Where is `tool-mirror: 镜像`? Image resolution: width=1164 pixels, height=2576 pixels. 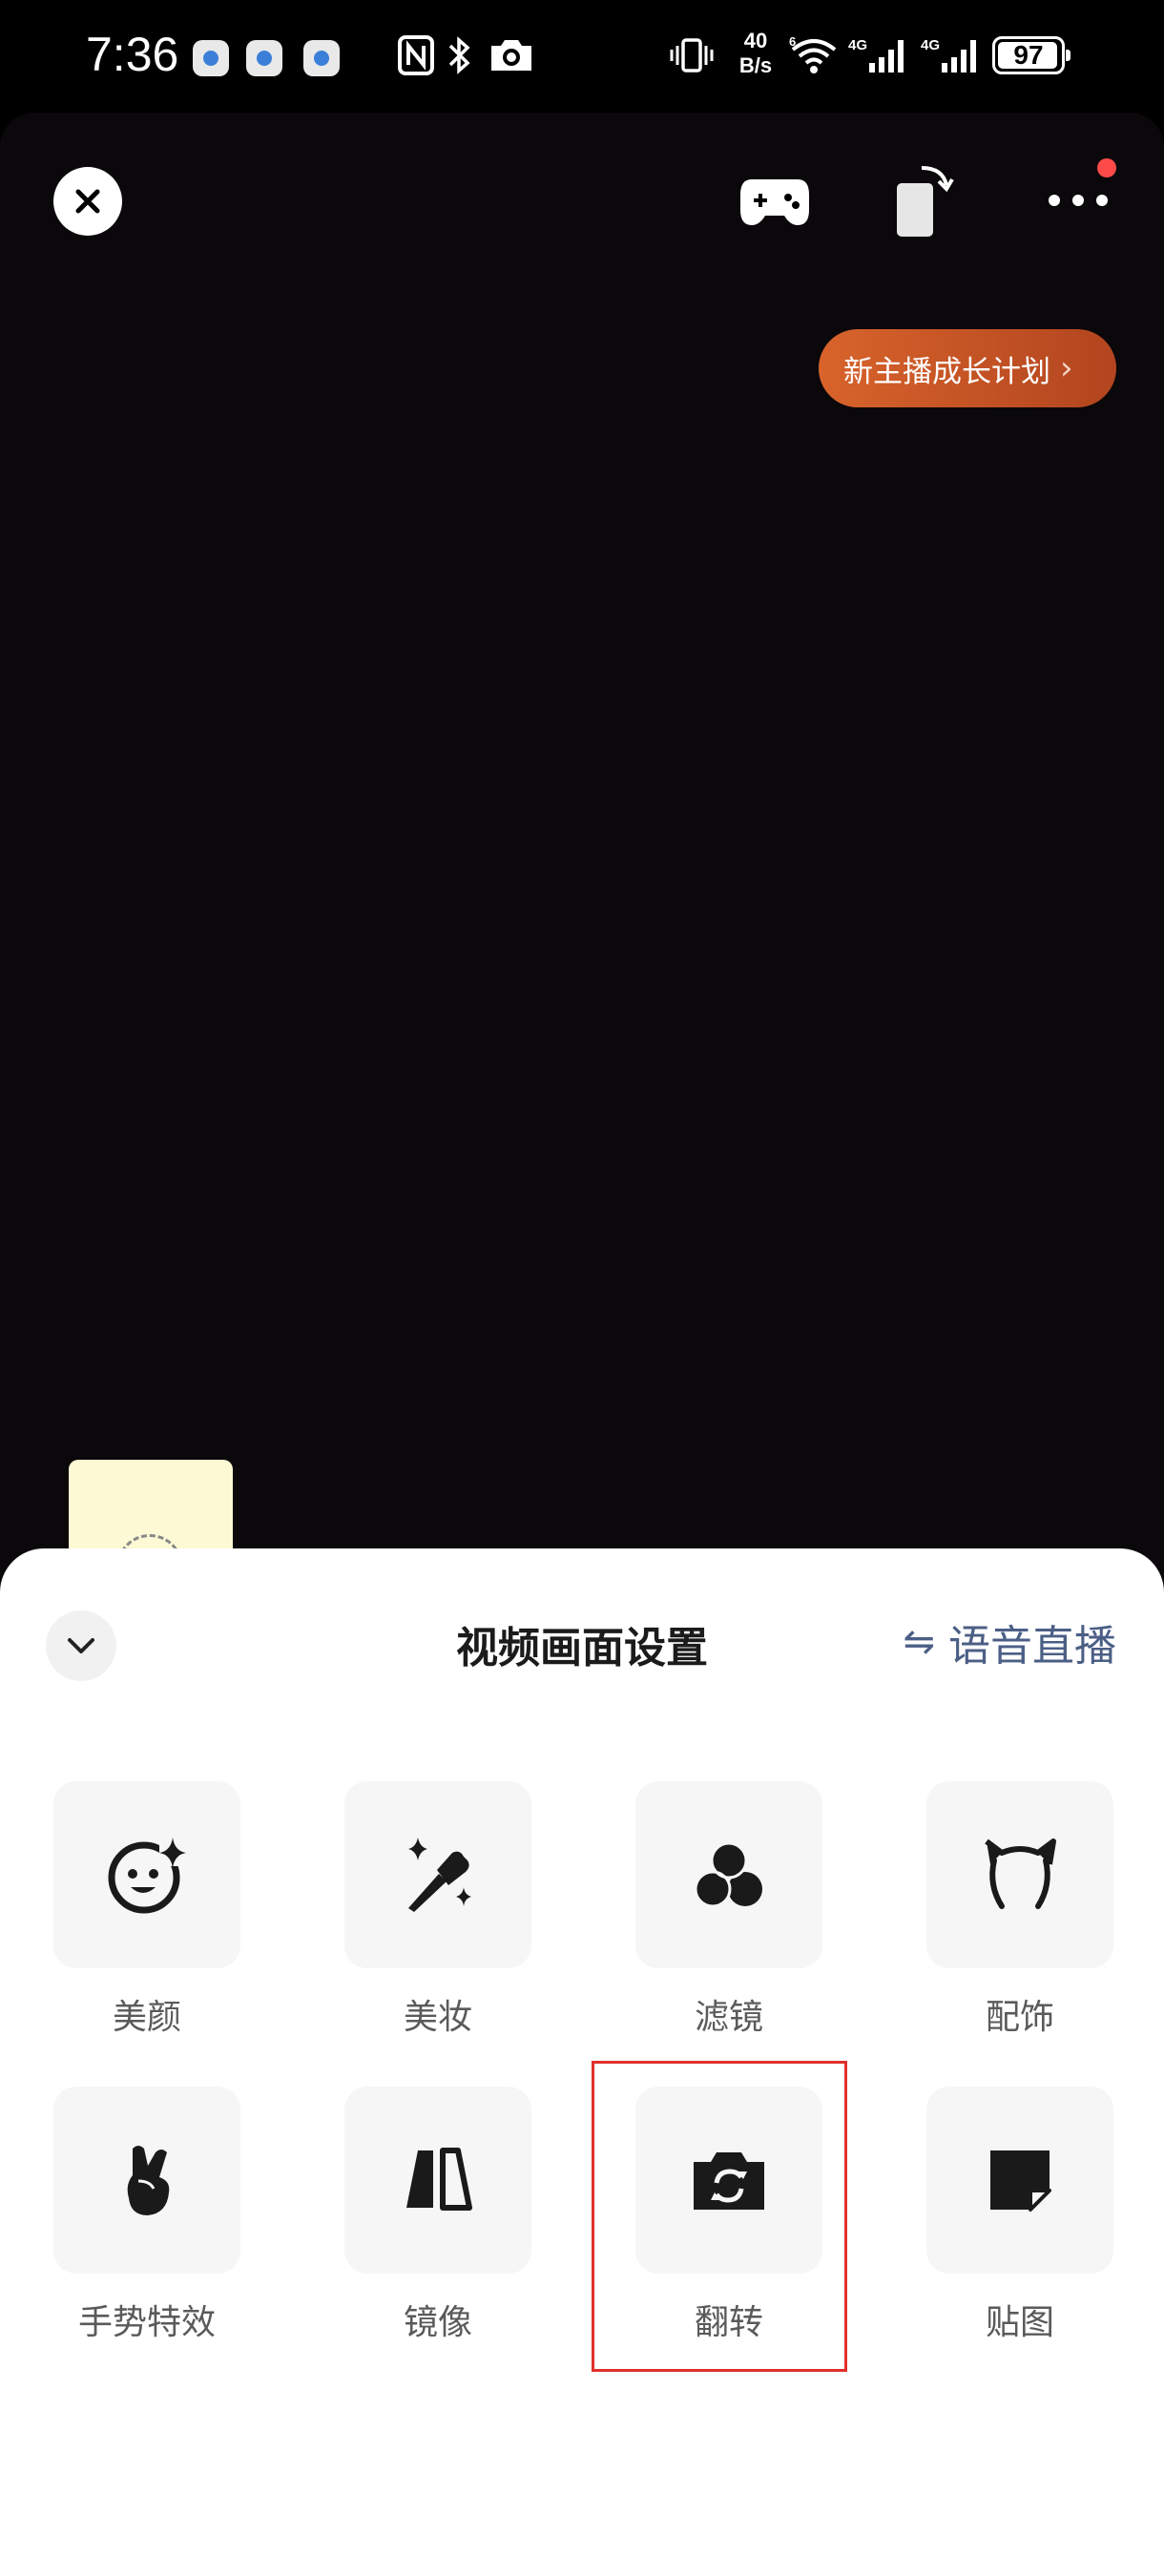
tool-mirror: 镜像 is located at coordinates (438, 2215).